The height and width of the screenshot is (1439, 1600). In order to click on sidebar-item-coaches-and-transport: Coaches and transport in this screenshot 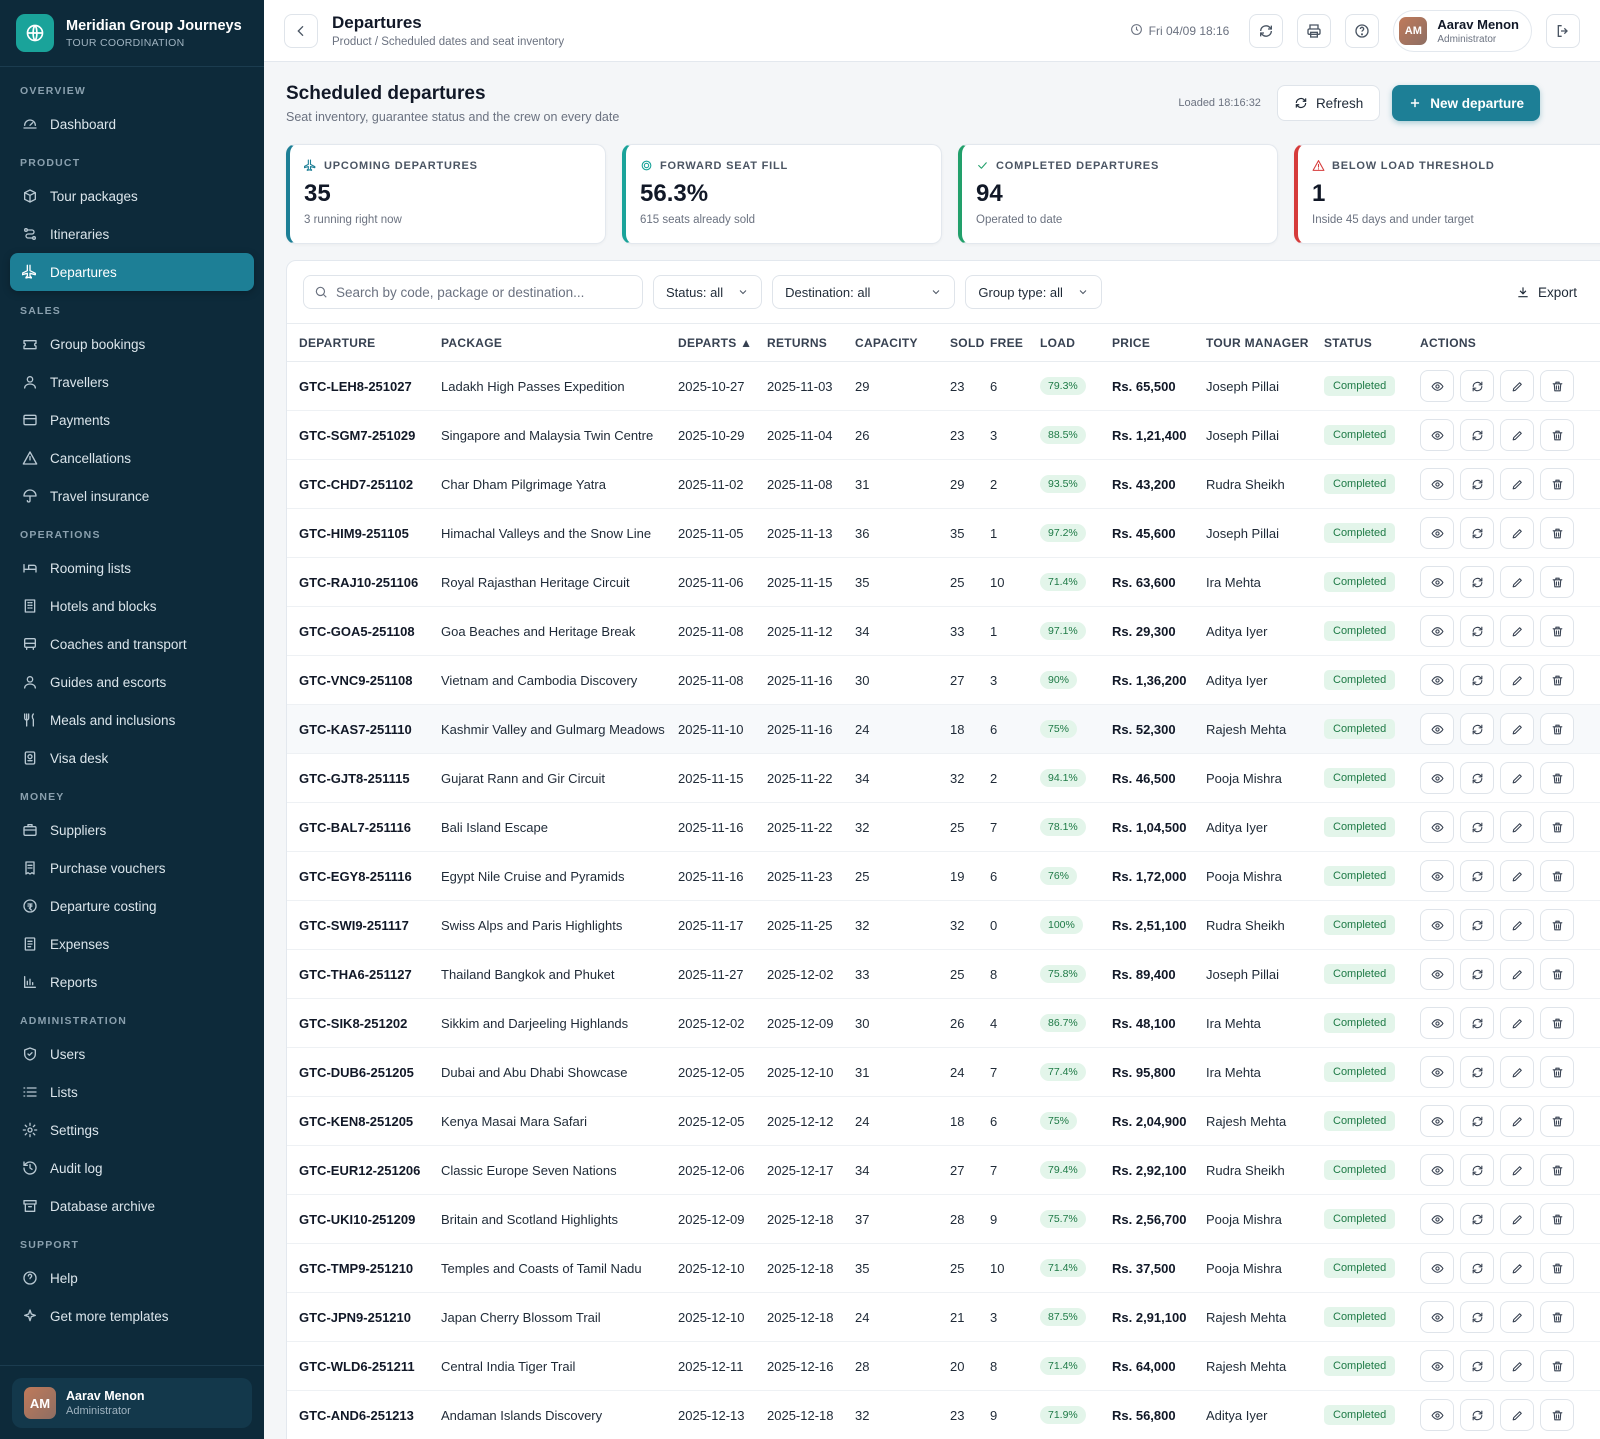, I will do `click(132, 644)`.